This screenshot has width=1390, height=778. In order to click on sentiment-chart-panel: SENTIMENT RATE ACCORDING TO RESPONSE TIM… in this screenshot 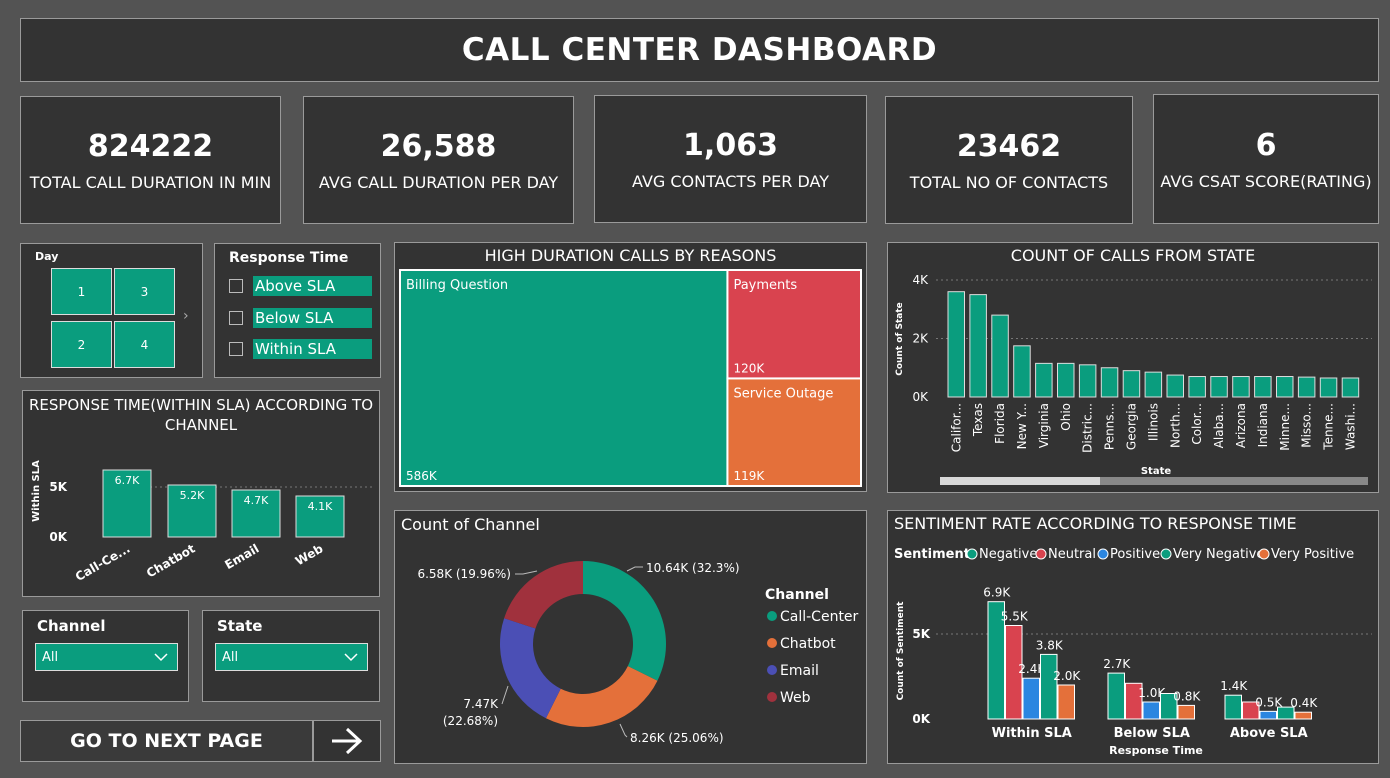, I will do `click(1133, 637)`.